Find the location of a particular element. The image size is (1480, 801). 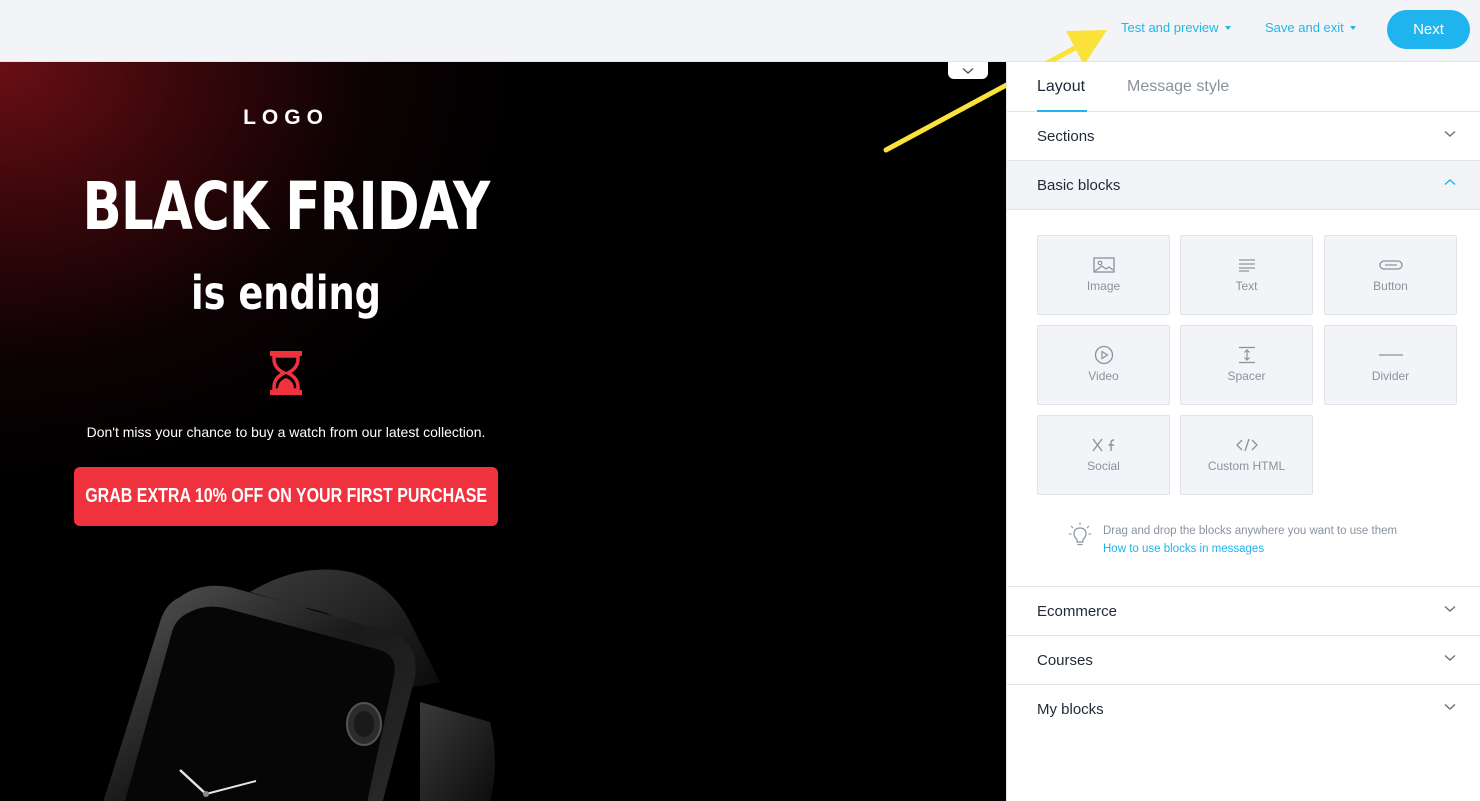

section-label: Ecommerce is located at coordinates (1077, 611).